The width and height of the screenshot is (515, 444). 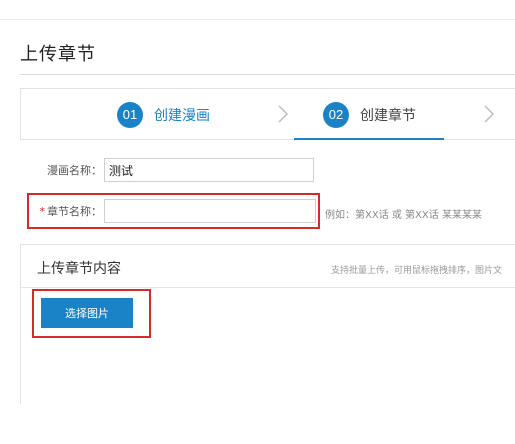 I want to click on select-images-button: 选择图片, so click(x=87, y=313).